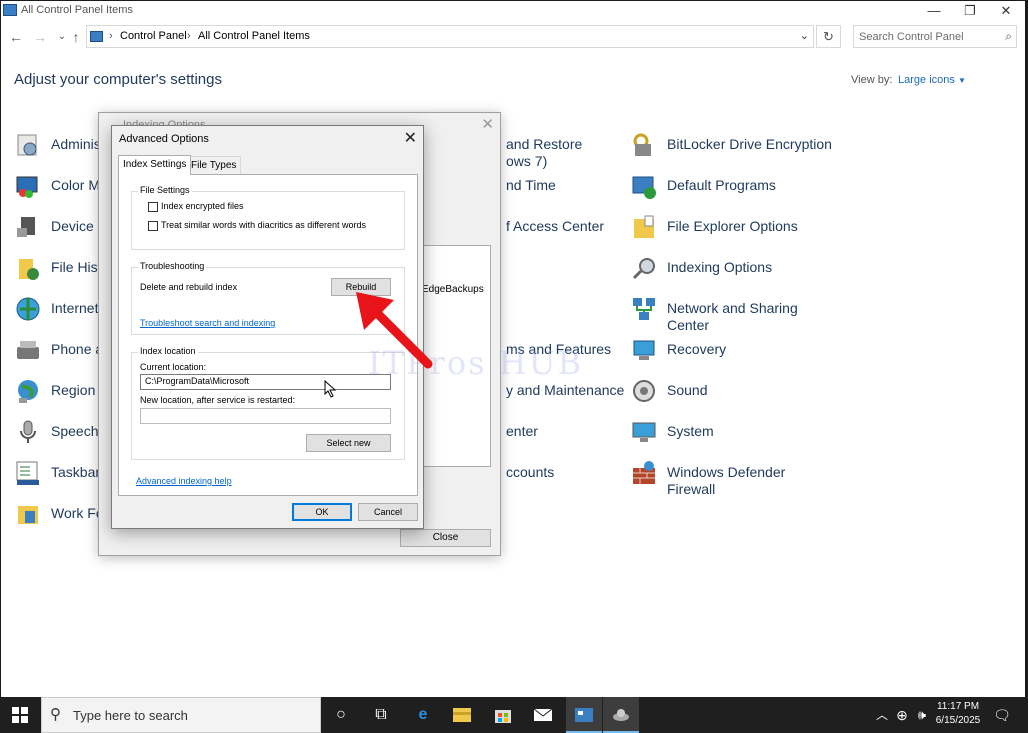  Describe the element at coordinates (445, 538) in the screenshot. I see `close-button: Close` at that location.